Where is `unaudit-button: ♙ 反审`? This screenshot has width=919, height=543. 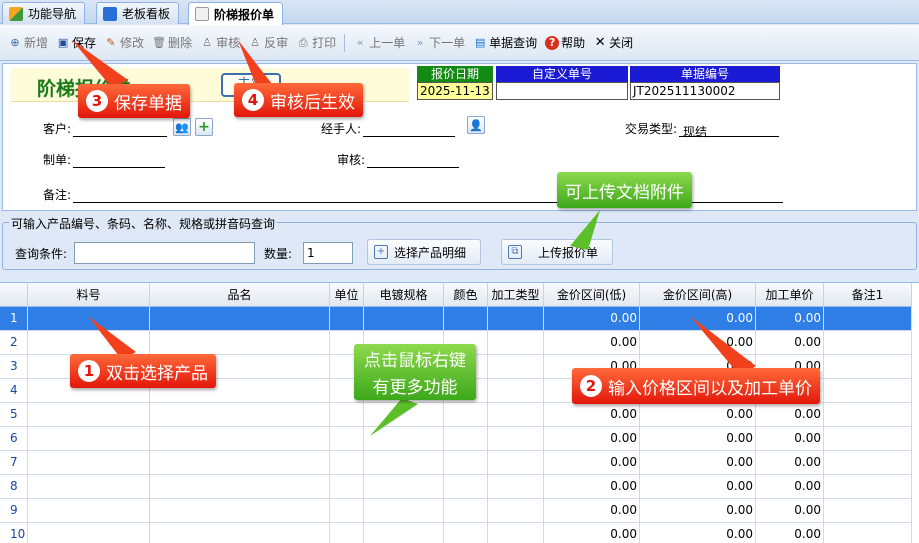 unaudit-button: ♙ 反审 is located at coordinates (268, 43).